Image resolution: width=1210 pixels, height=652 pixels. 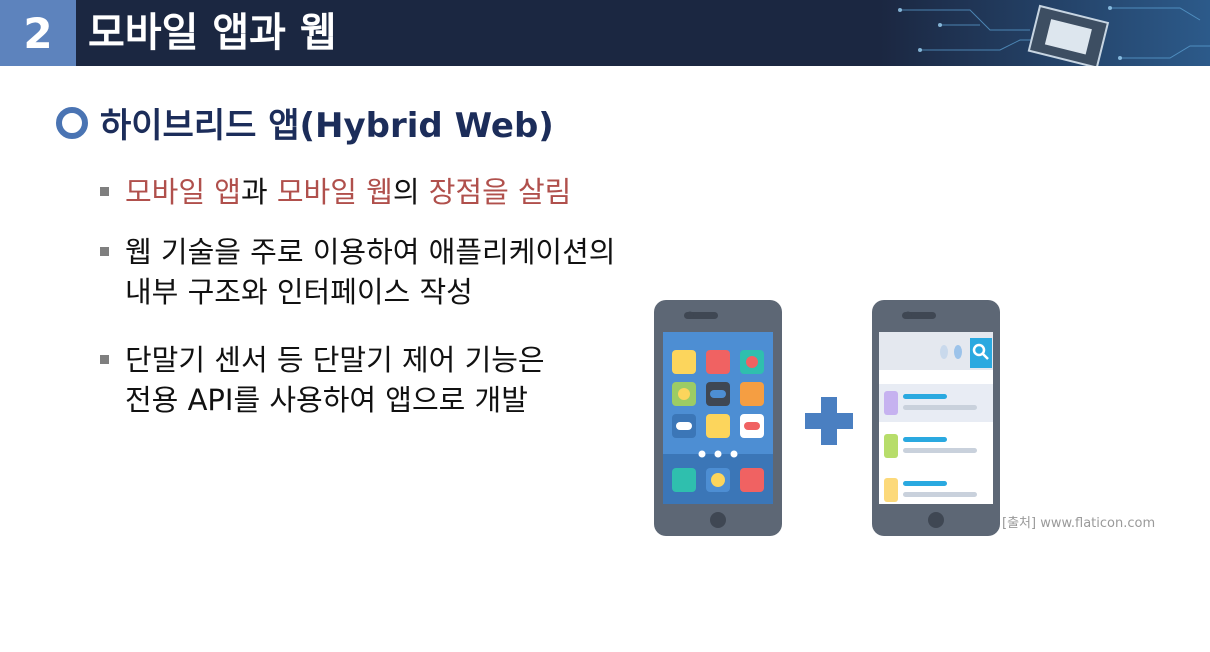 I want to click on bullet-text: 웹 기술을 주로 이용하여 애플리케이션의 내부 구조와 인터페이스 작성, so click(x=370, y=272).